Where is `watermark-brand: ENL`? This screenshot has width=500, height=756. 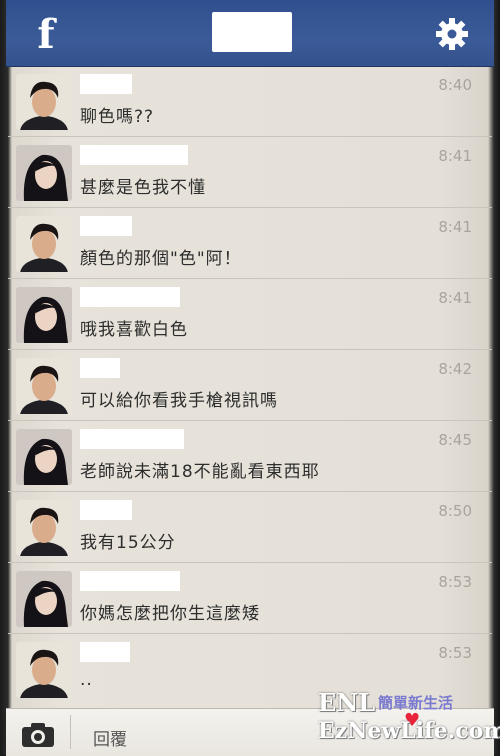
watermark-brand: ENL is located at coordinates (347, 702).